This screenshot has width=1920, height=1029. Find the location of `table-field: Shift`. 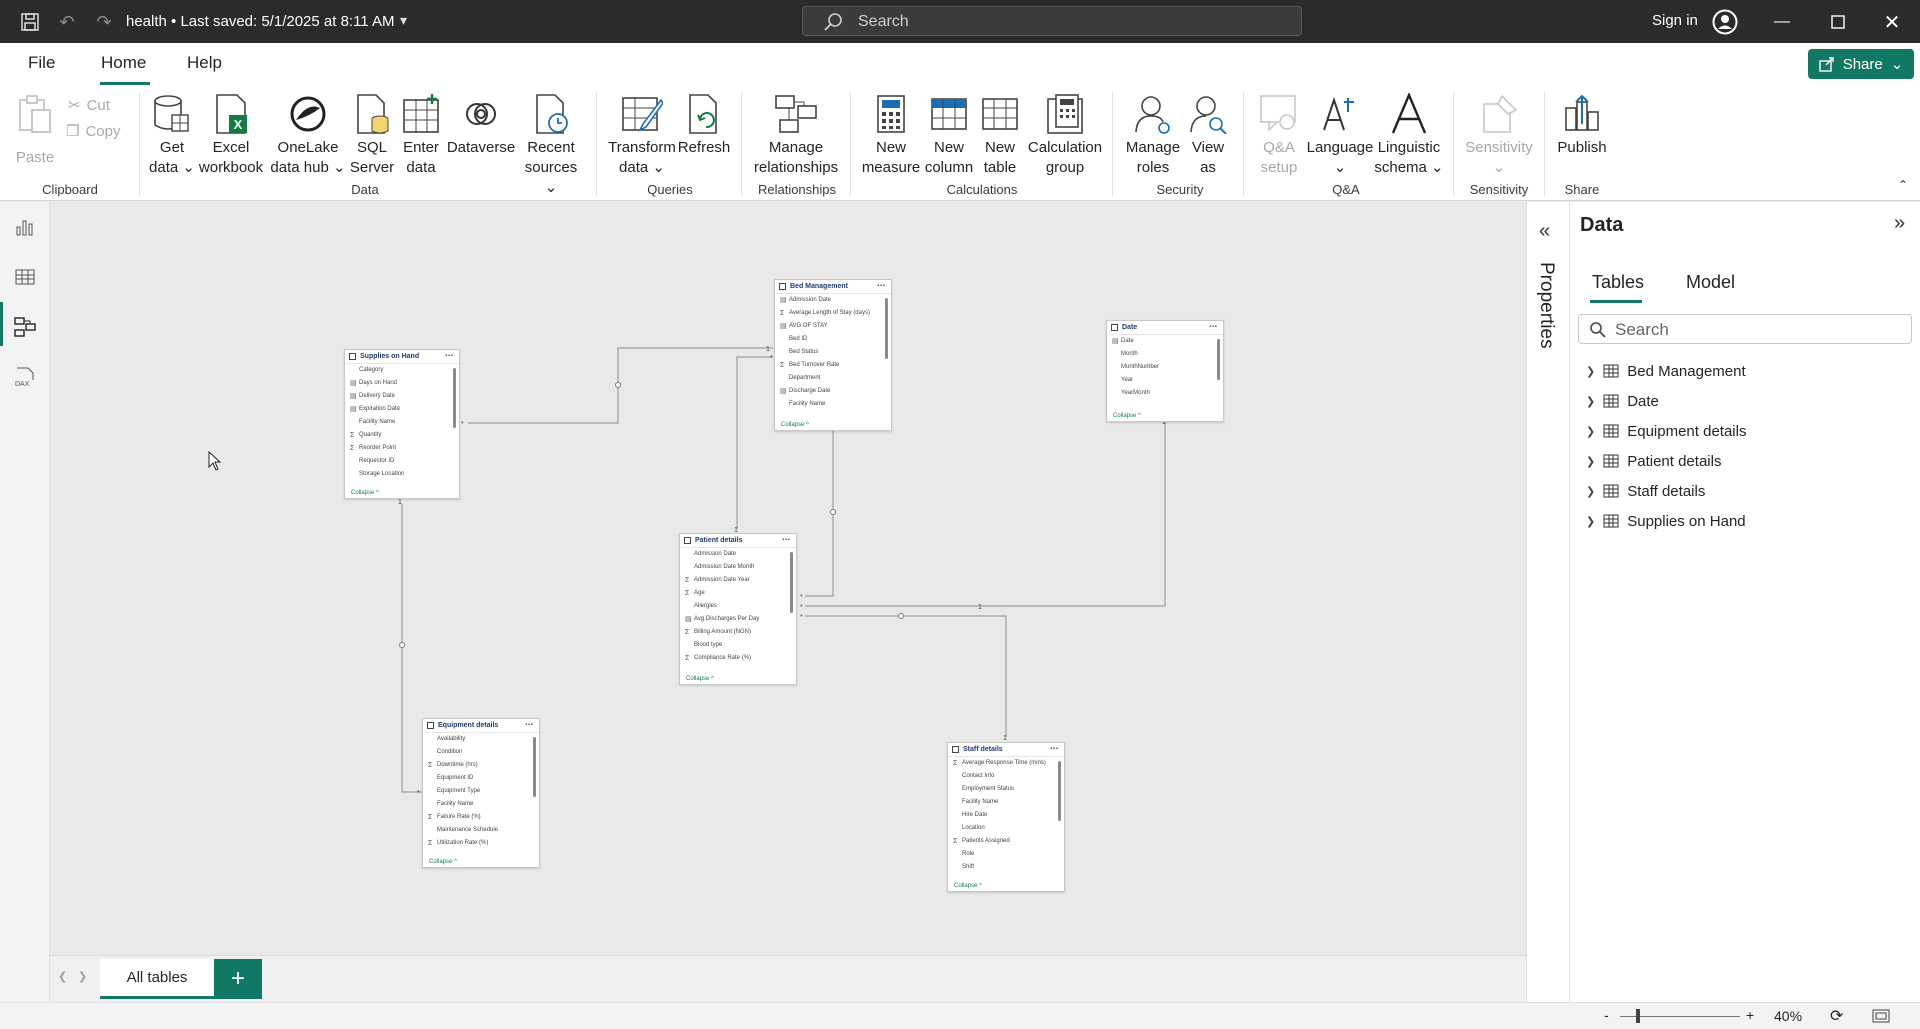

table-field: Shift is located at coordinates (1006, 867).